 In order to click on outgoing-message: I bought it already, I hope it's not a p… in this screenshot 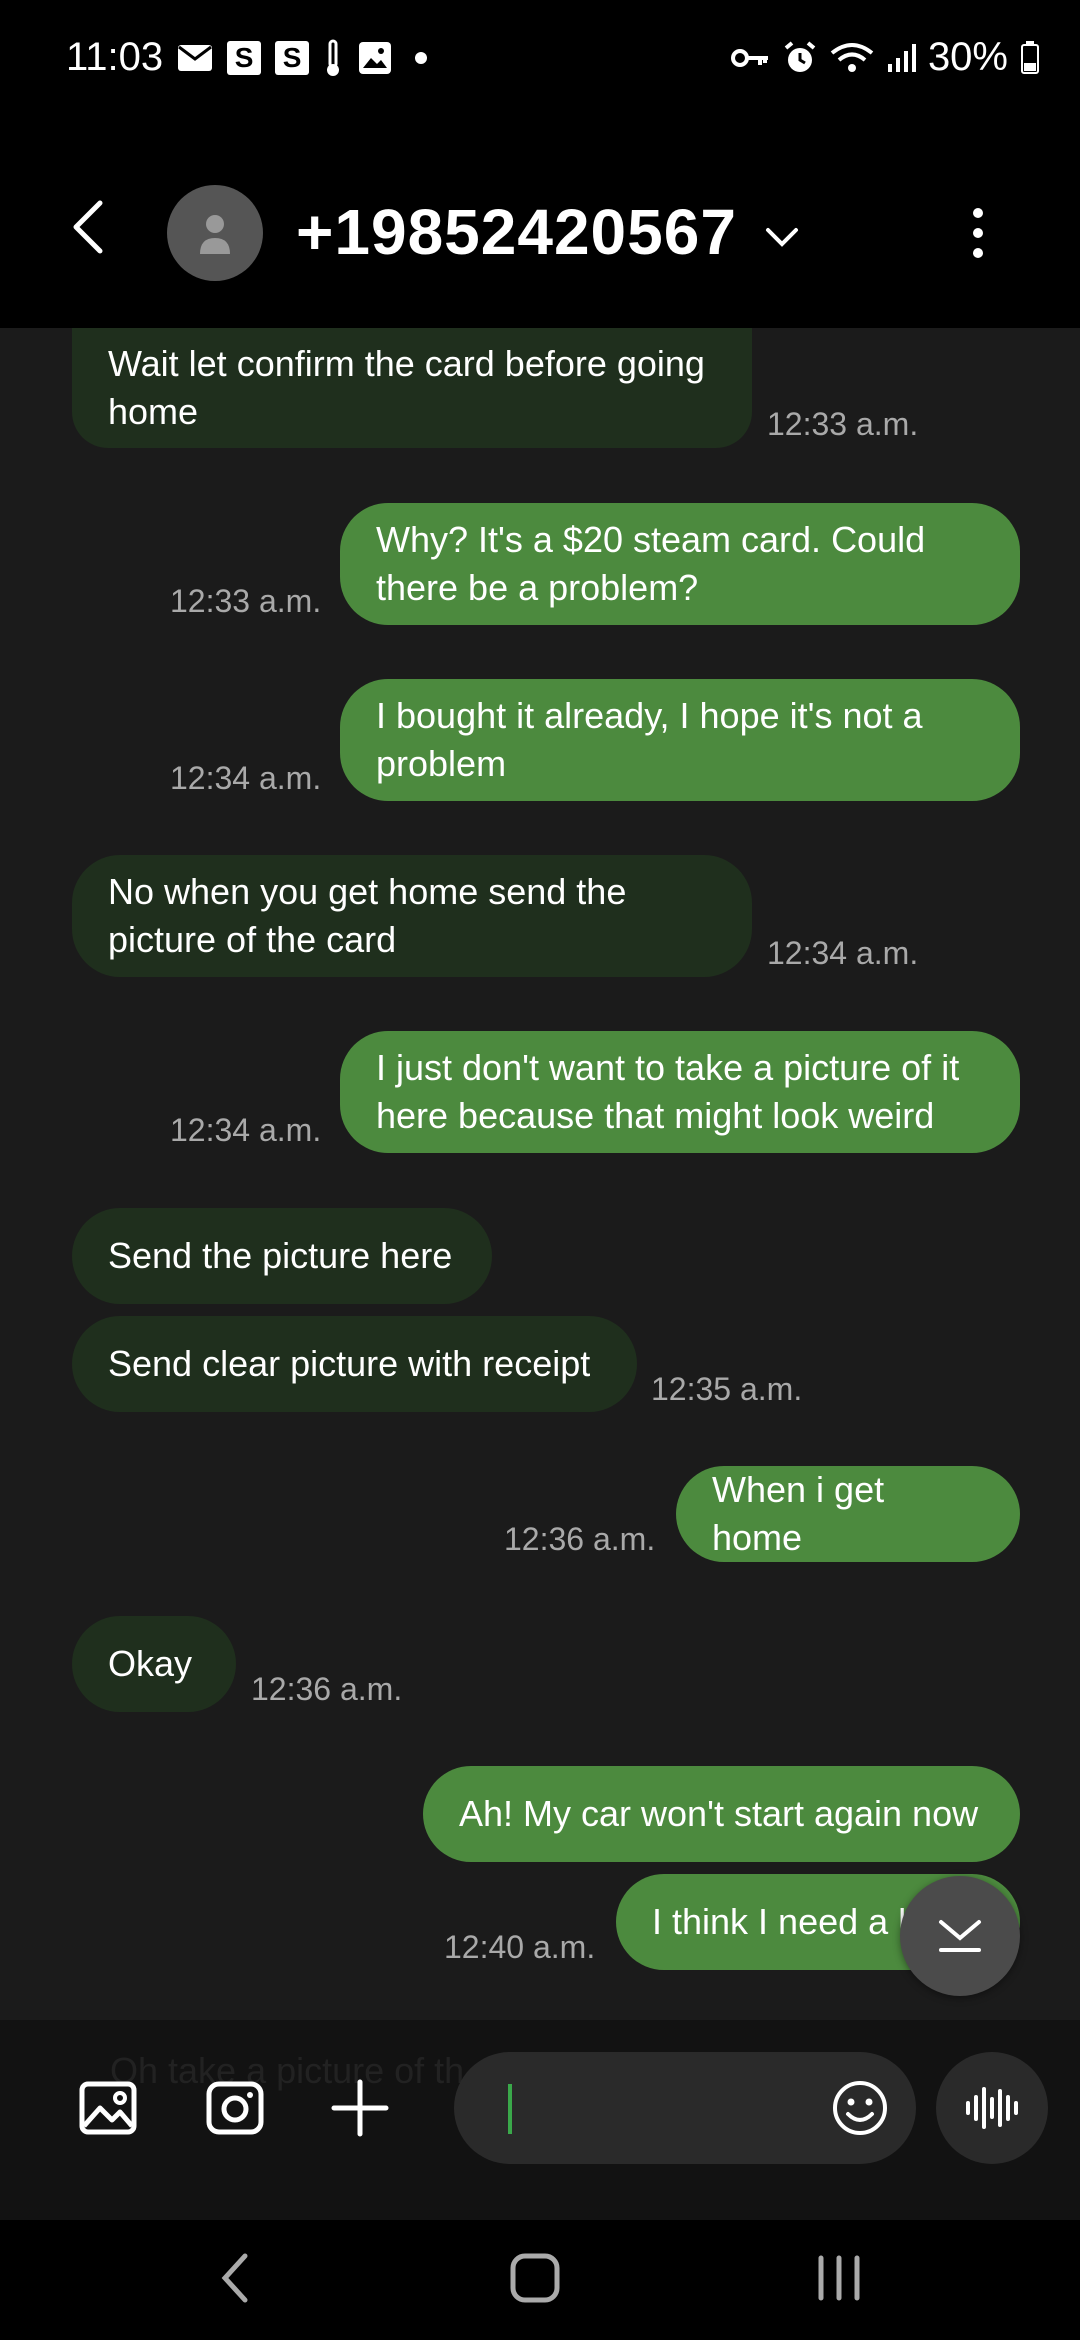, I will do `click(680, 740)`.